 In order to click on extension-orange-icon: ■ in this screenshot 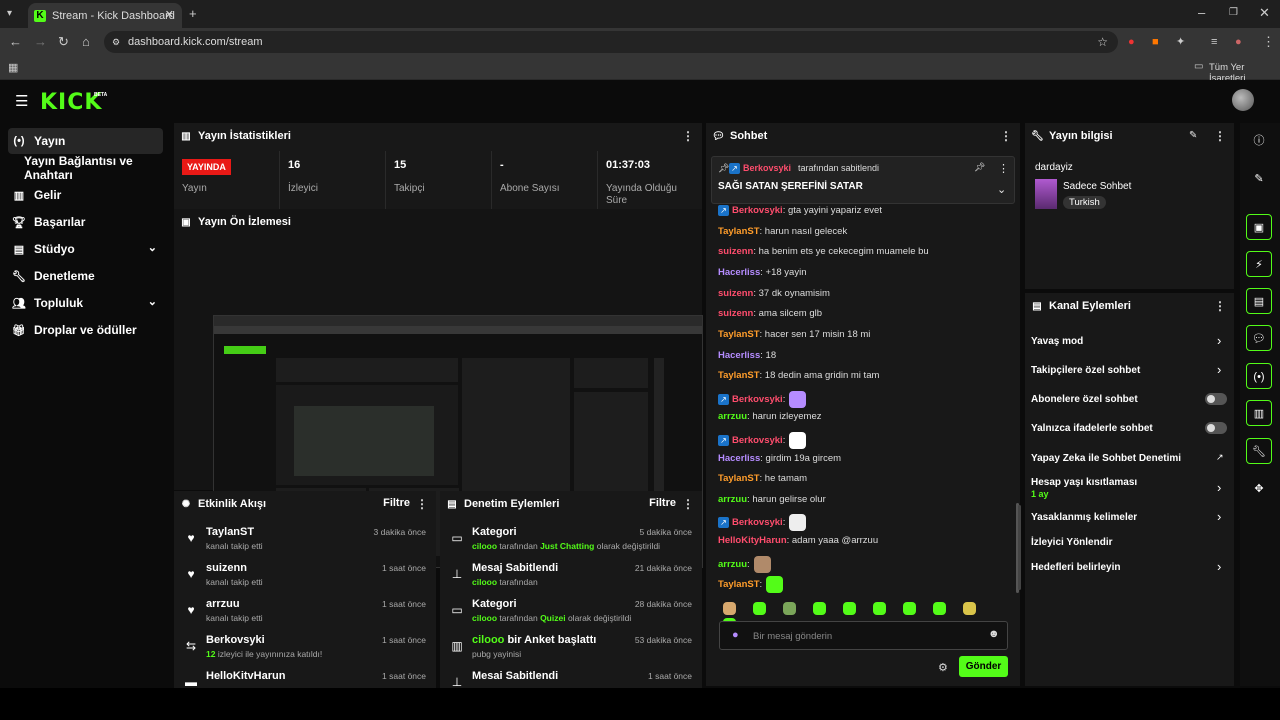, I will do `click(1155, 42)`.